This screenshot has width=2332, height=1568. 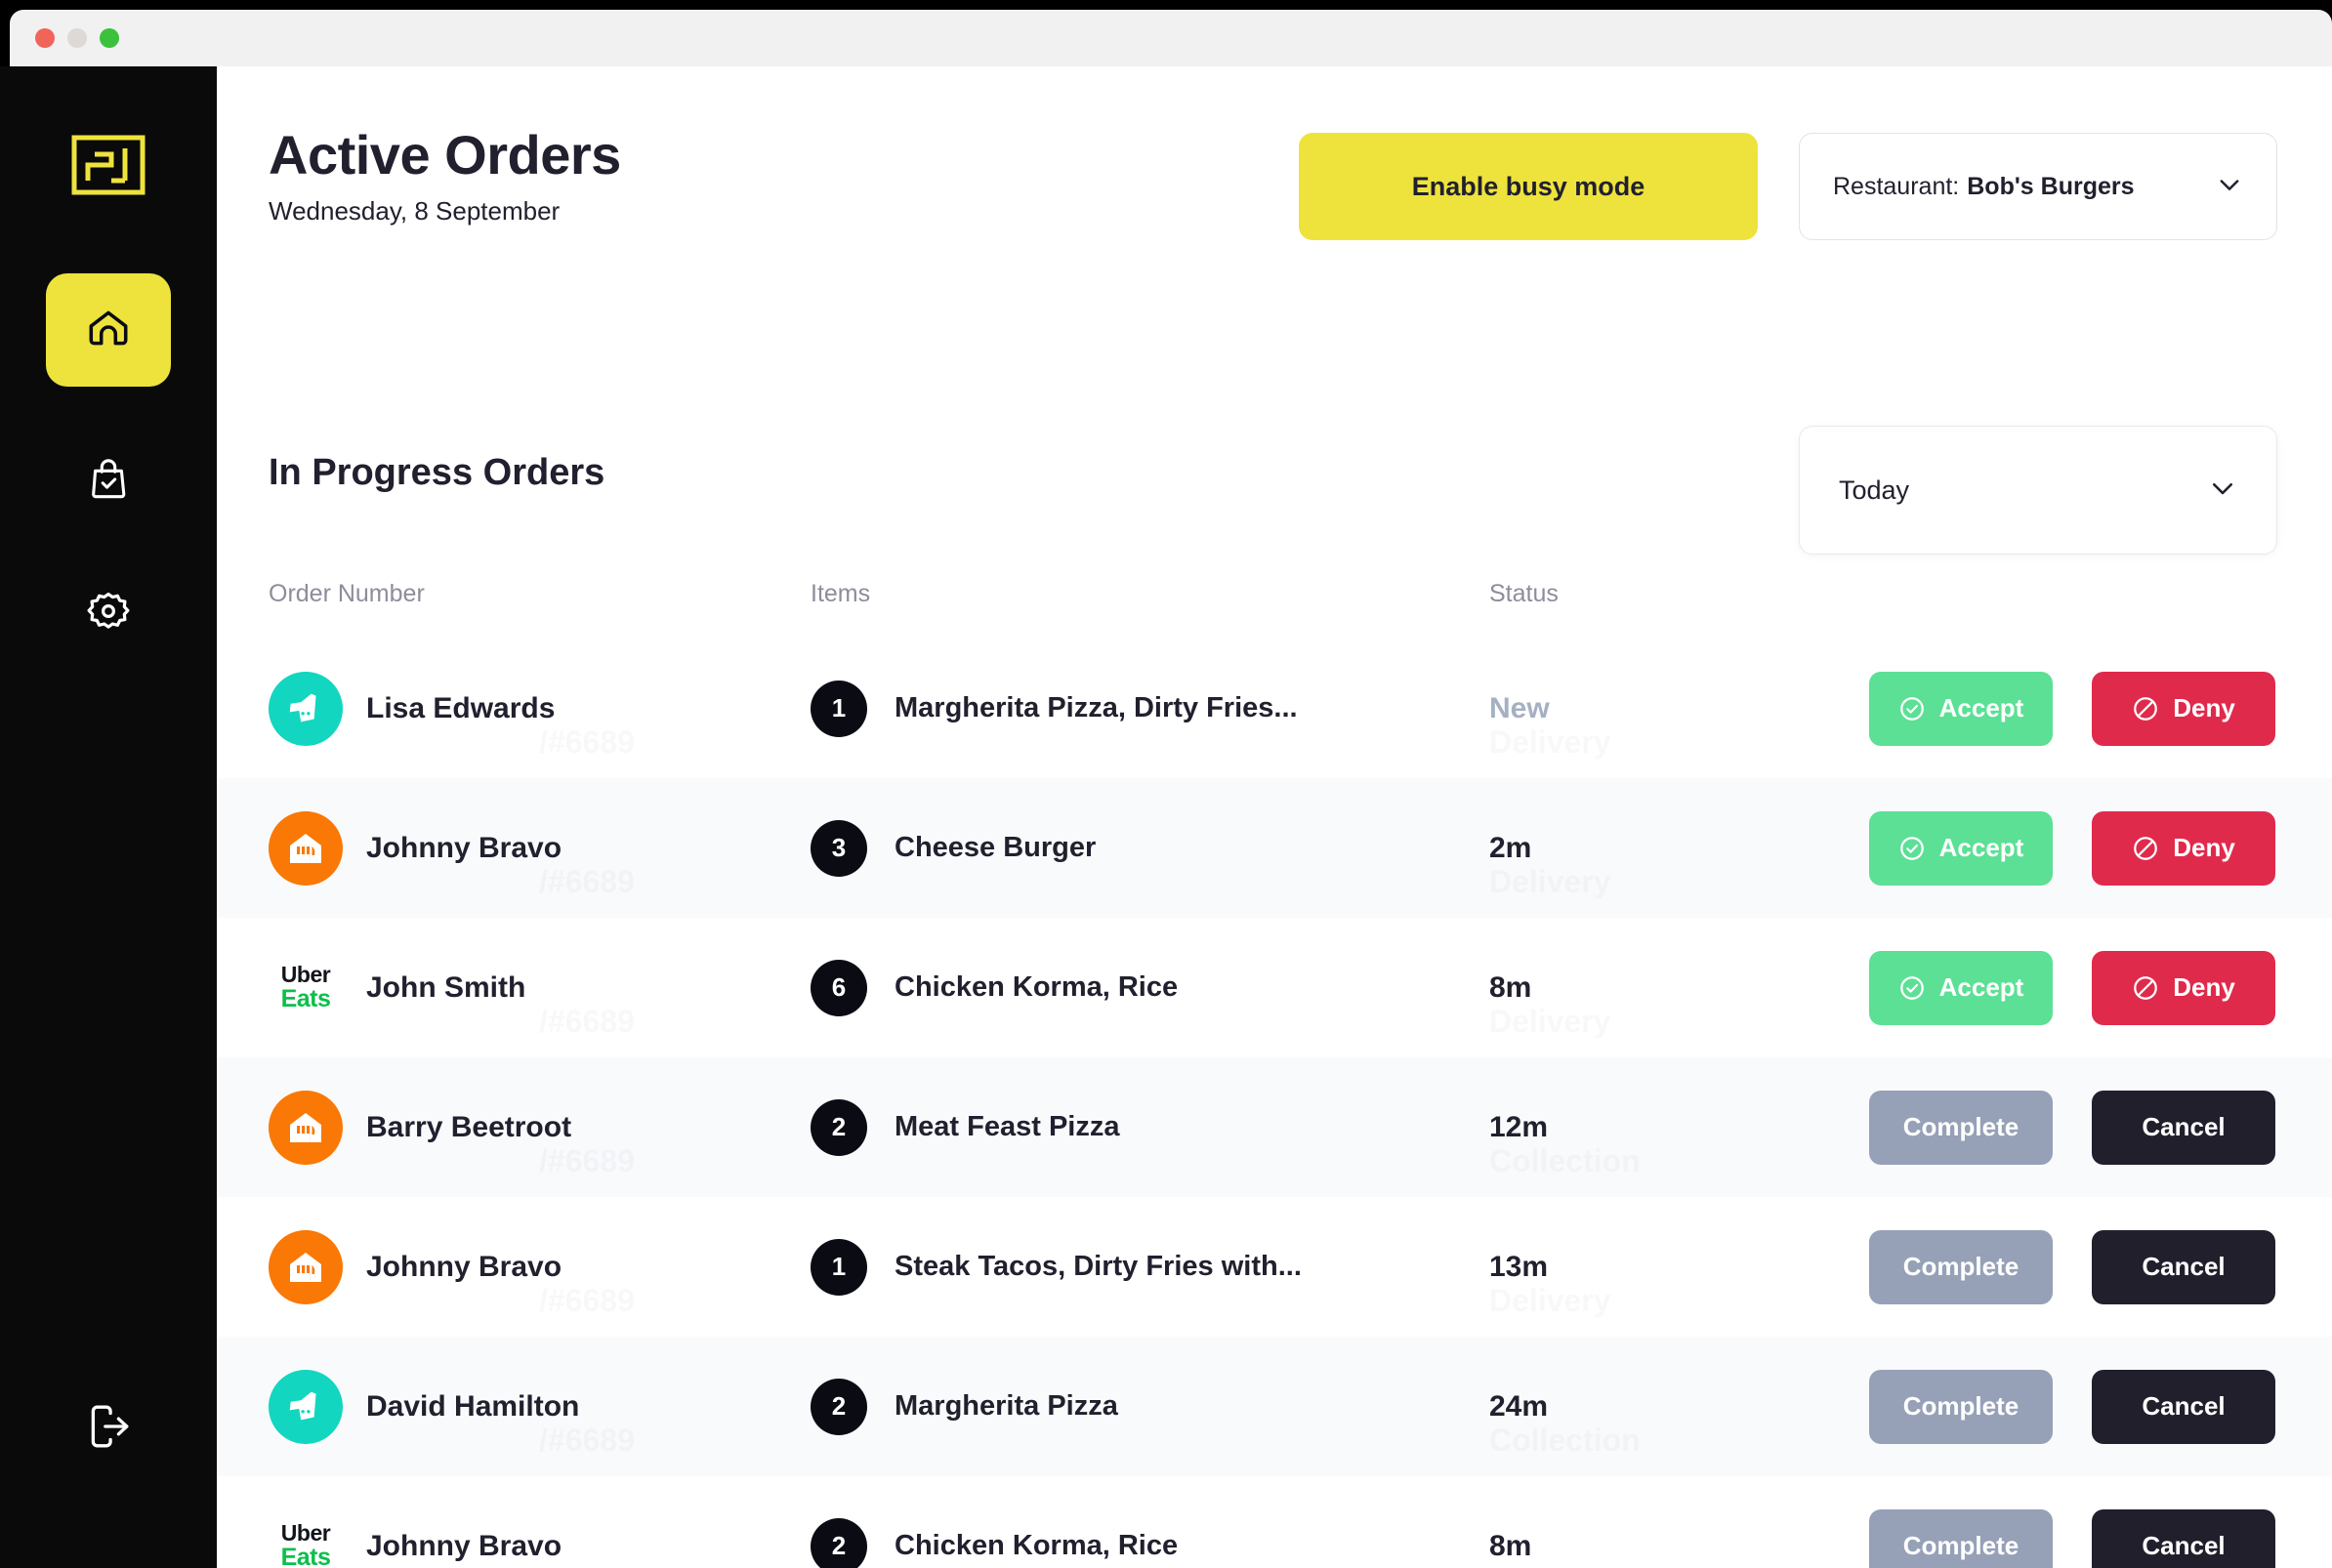 What do you see at coordinates (108, 480) in the screenshot?
I see `sidebar-item-orders` at bounding box center [108, 480].